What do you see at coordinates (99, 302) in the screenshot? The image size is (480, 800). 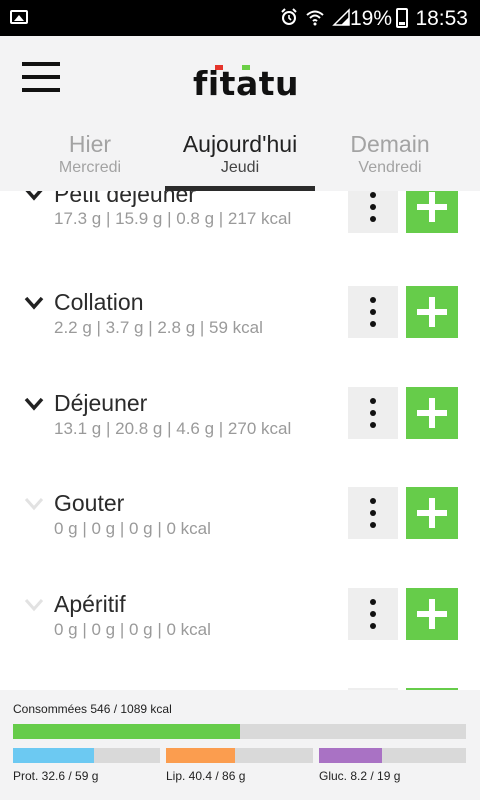 I see `meal-name: Collation` at bounding box center [99, 302].